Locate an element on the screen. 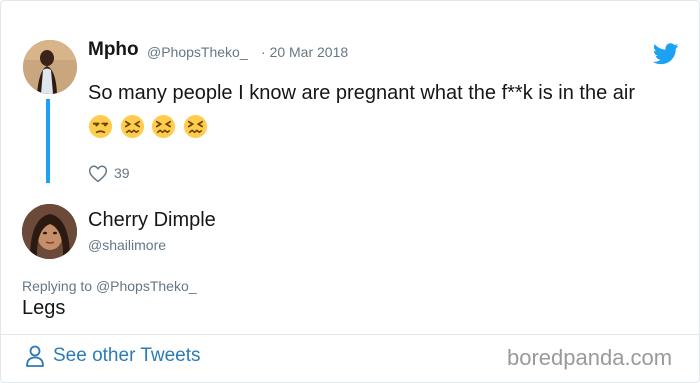 The height and width of the screenshot is (383, 700). reply-text: Legs is located at coordinates (44, 308).